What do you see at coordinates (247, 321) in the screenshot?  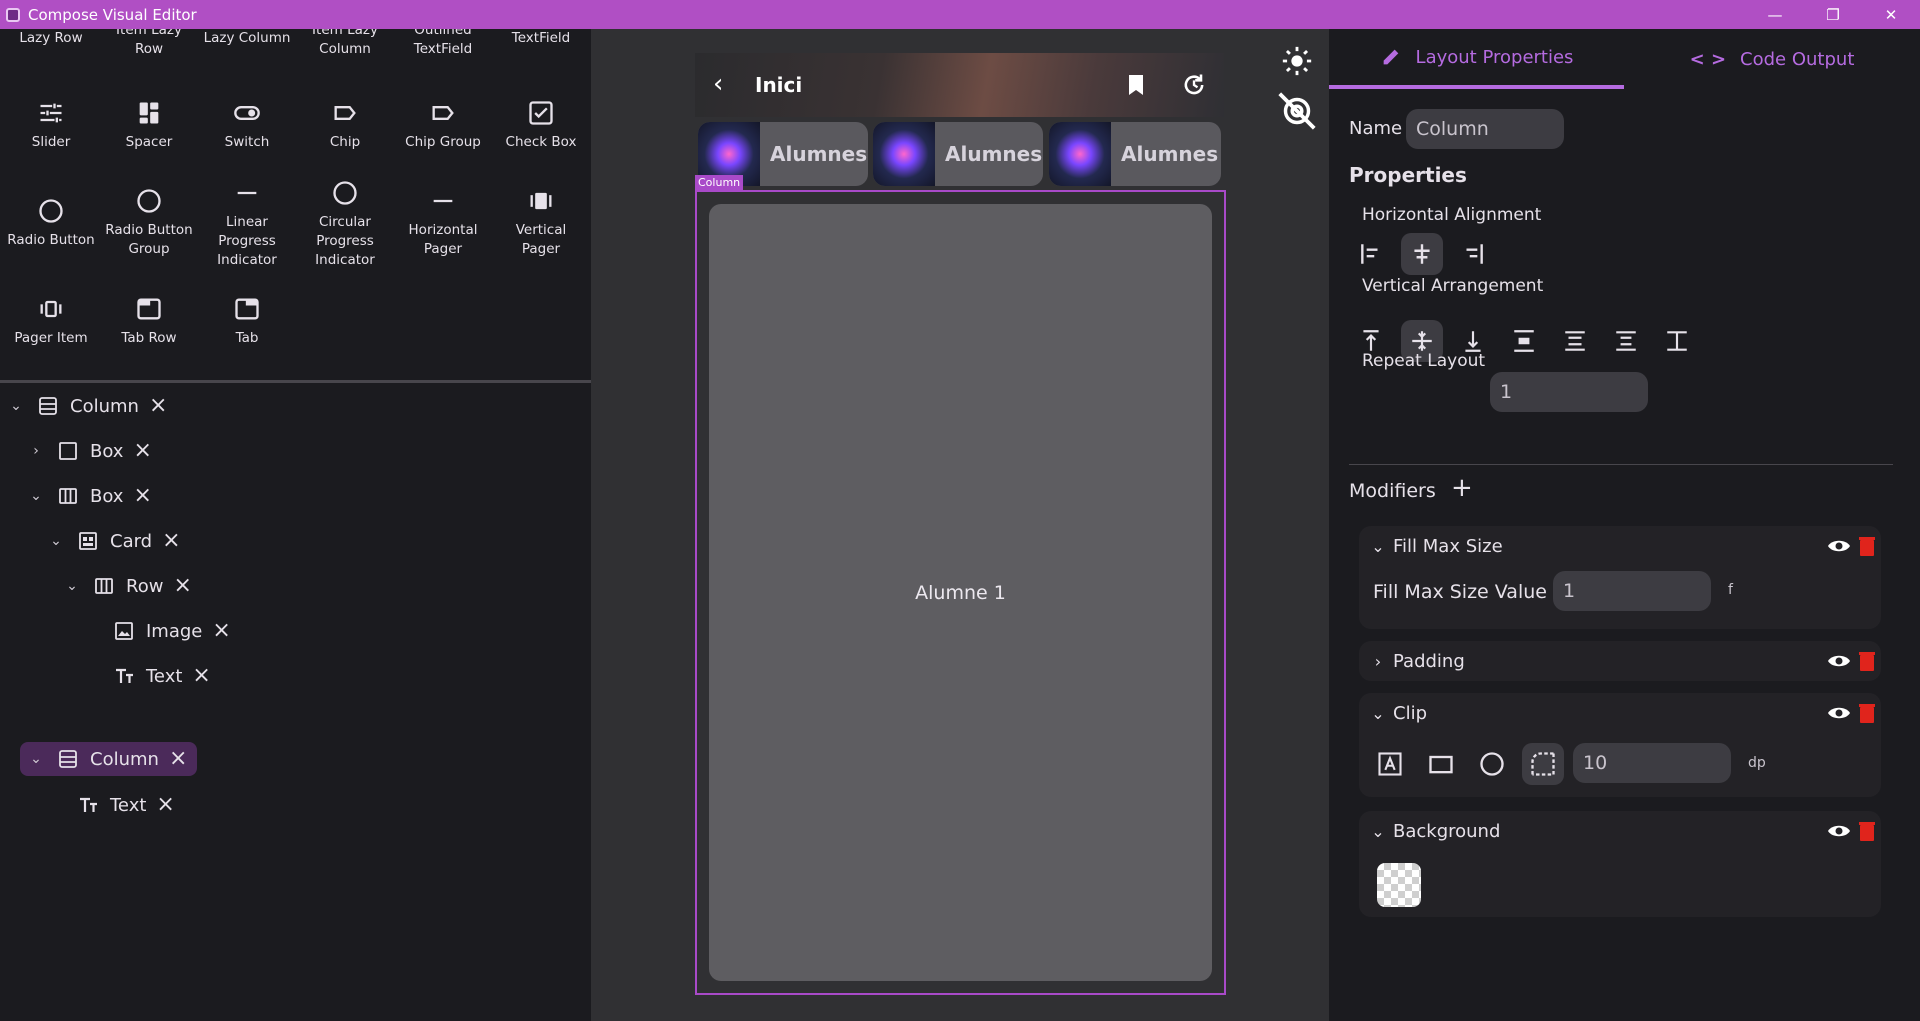 I see `palette-tab: Tab` at bounding box center [247, 321].